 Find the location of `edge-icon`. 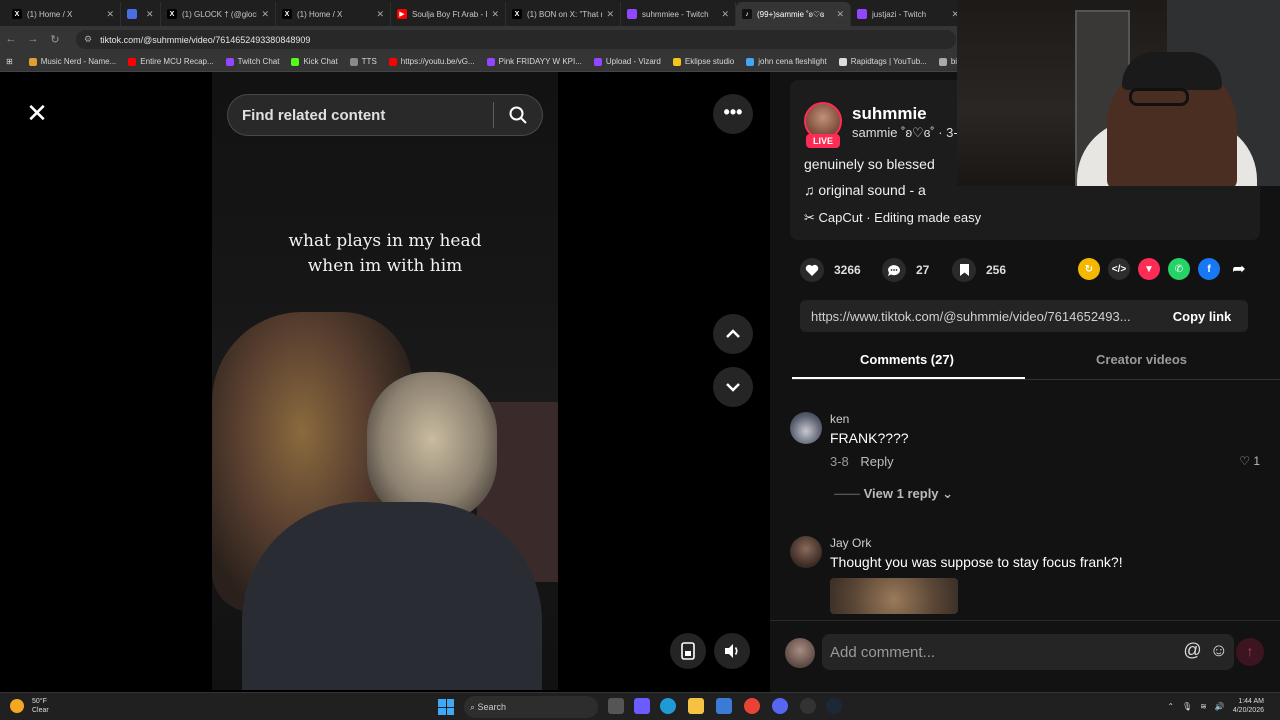

edge-icon is located at coordinates (668, 706).